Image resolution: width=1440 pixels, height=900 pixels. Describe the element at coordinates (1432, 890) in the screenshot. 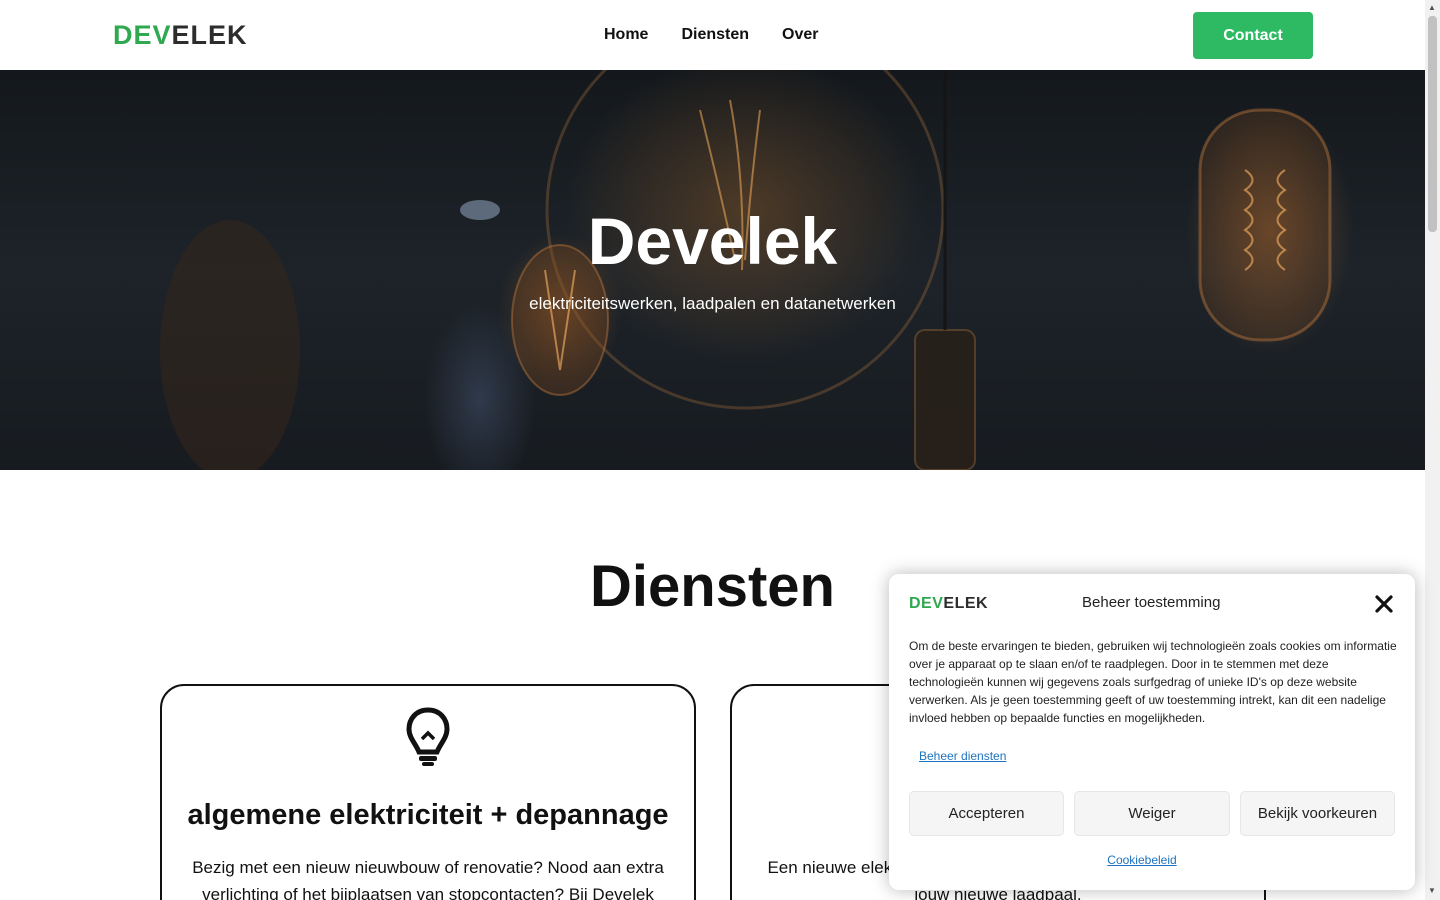

I see `scroll-down-arrow-icon: ▼` at that location.